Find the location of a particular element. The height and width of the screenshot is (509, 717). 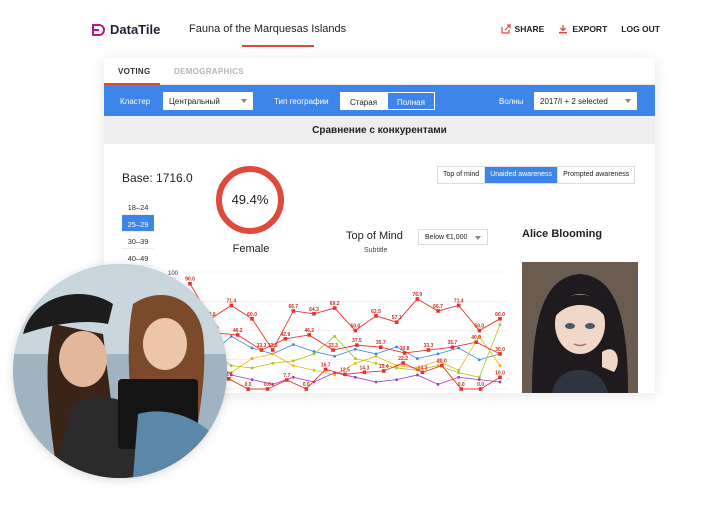

data-label: 7.7 is located at coordinates (286, 376).